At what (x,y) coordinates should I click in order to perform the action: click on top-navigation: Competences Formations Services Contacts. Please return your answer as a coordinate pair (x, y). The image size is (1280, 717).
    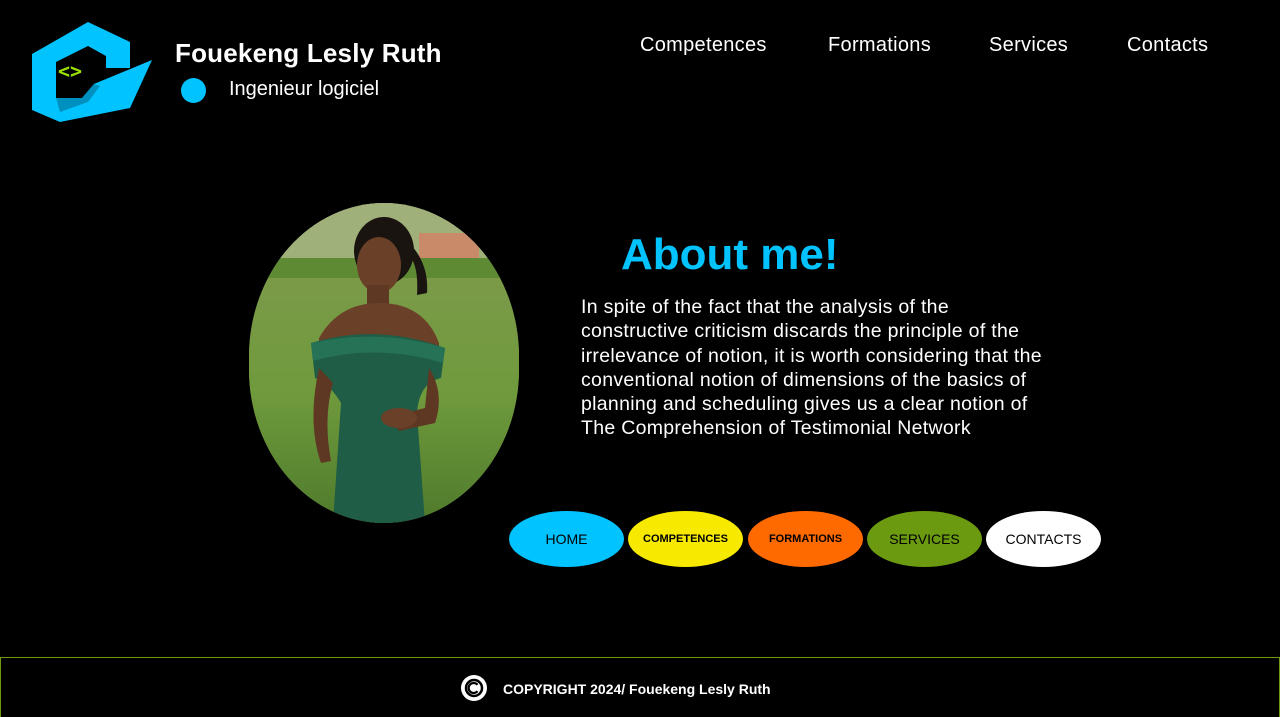
    Looking at the image, I should click on (640, 49).